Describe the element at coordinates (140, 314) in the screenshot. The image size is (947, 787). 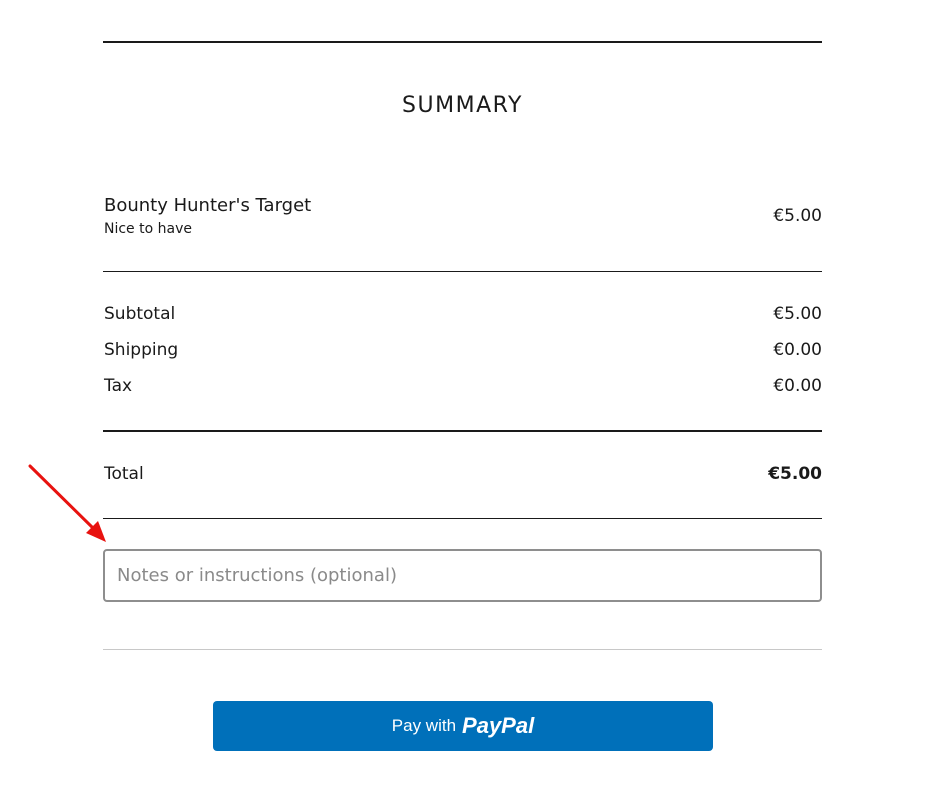
I see `subtotal-label: Subtotal` at that location.